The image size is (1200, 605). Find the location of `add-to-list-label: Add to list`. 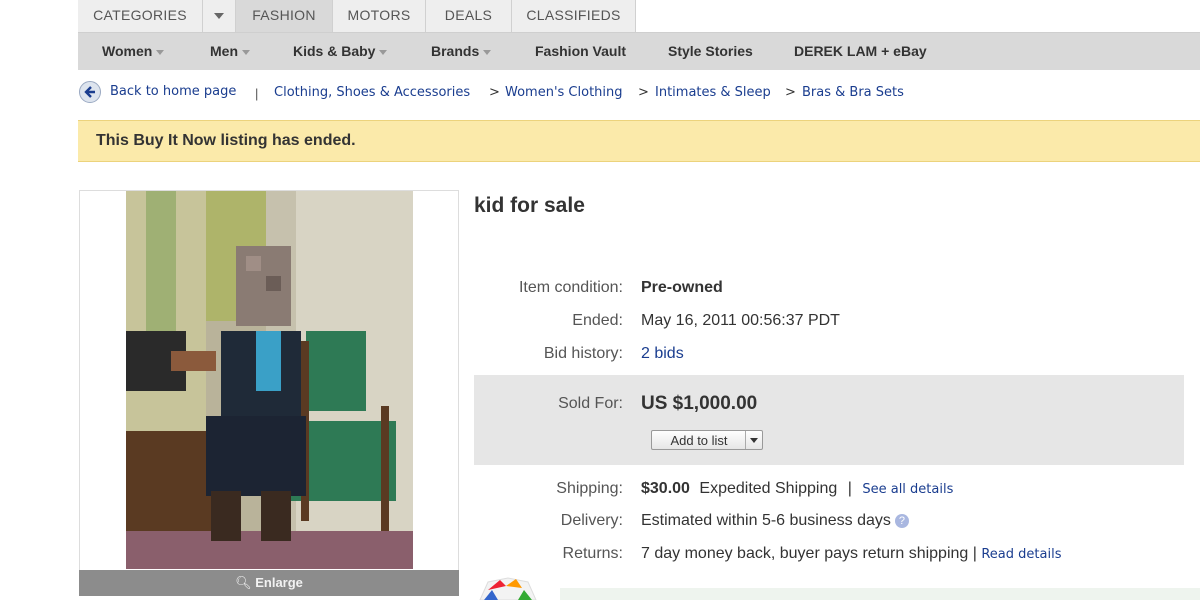

add-to-list-label: Add to list is located at coordinates (699, 440).